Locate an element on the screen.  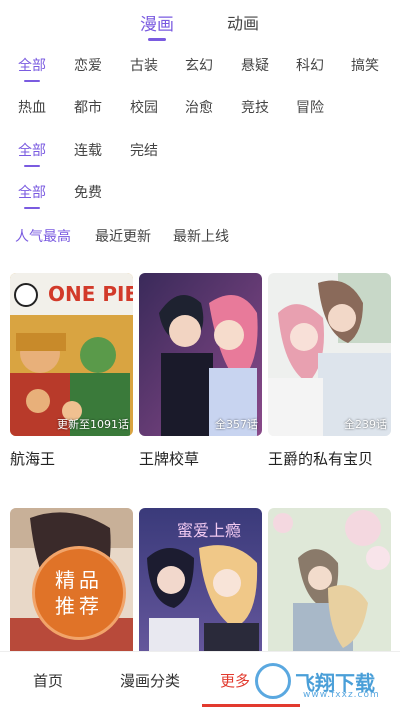
comic-card: 全357话 王牌校草 is located at coordinates (200, 371).